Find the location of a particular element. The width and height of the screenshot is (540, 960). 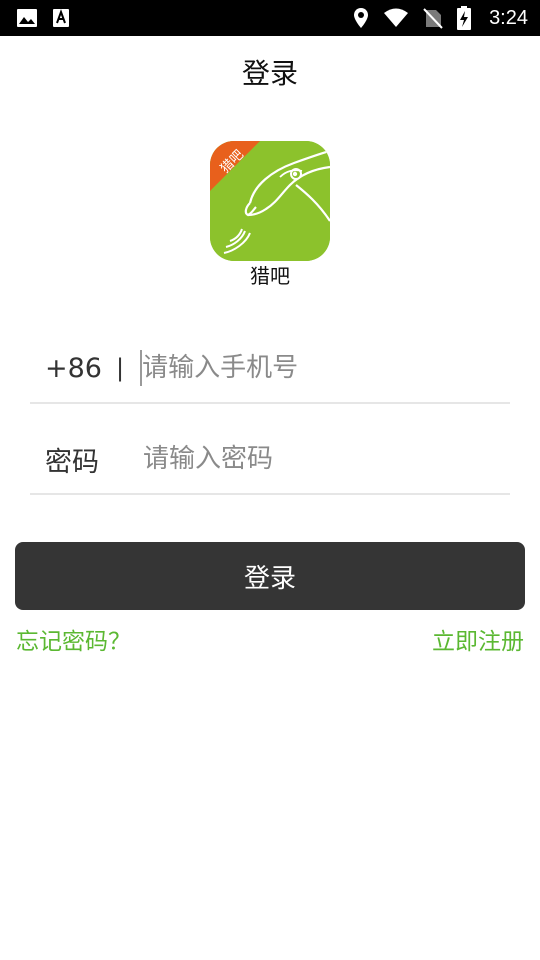

location-icon is located at coordinates (361, 18).